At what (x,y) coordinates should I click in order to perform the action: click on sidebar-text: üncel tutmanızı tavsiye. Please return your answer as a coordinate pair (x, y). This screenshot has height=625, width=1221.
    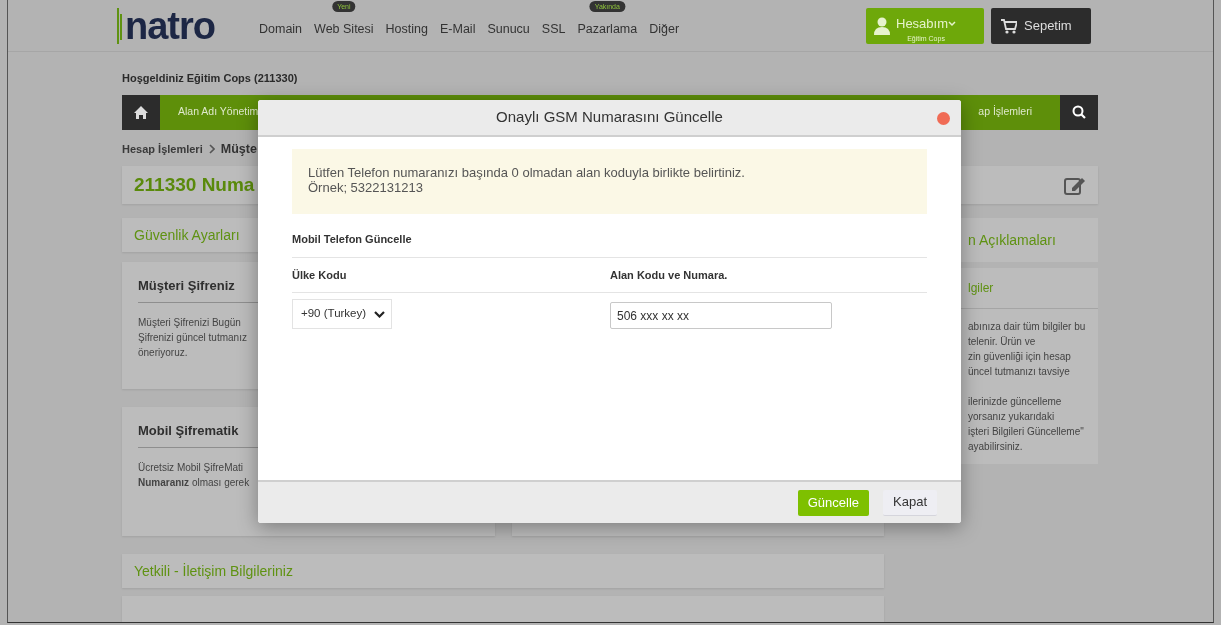
    Looking at the image, I should click on (1019, 372).